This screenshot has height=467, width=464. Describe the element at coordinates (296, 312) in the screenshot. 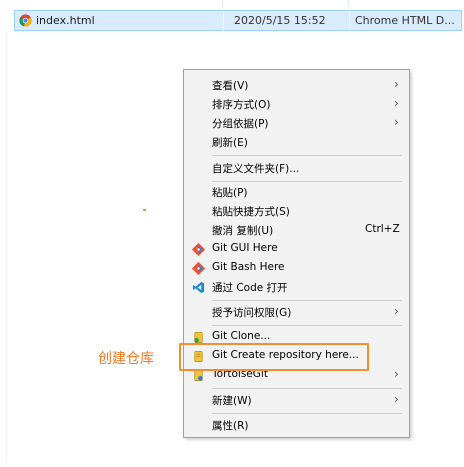

I see `menu-item-give-access: 授予访问权限(G) ›` at that location.